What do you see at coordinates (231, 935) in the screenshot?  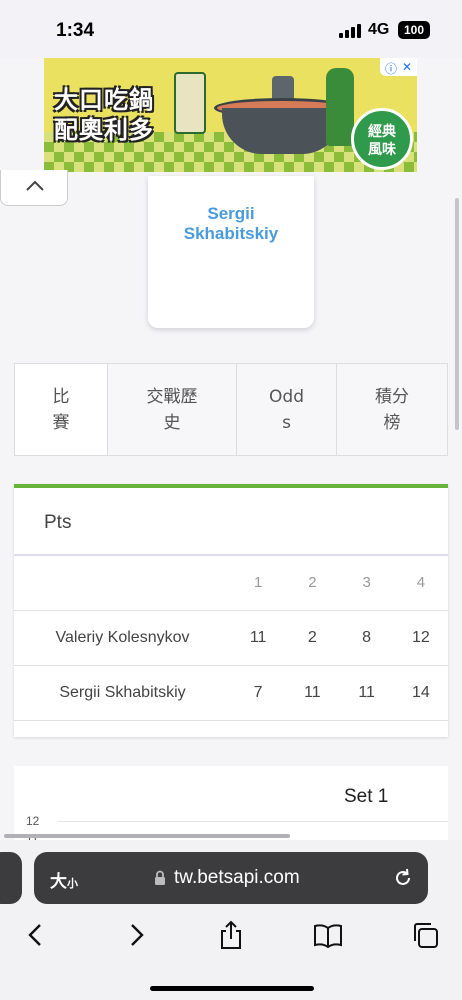 I see `share-icon` at bounding box center [231, 935].